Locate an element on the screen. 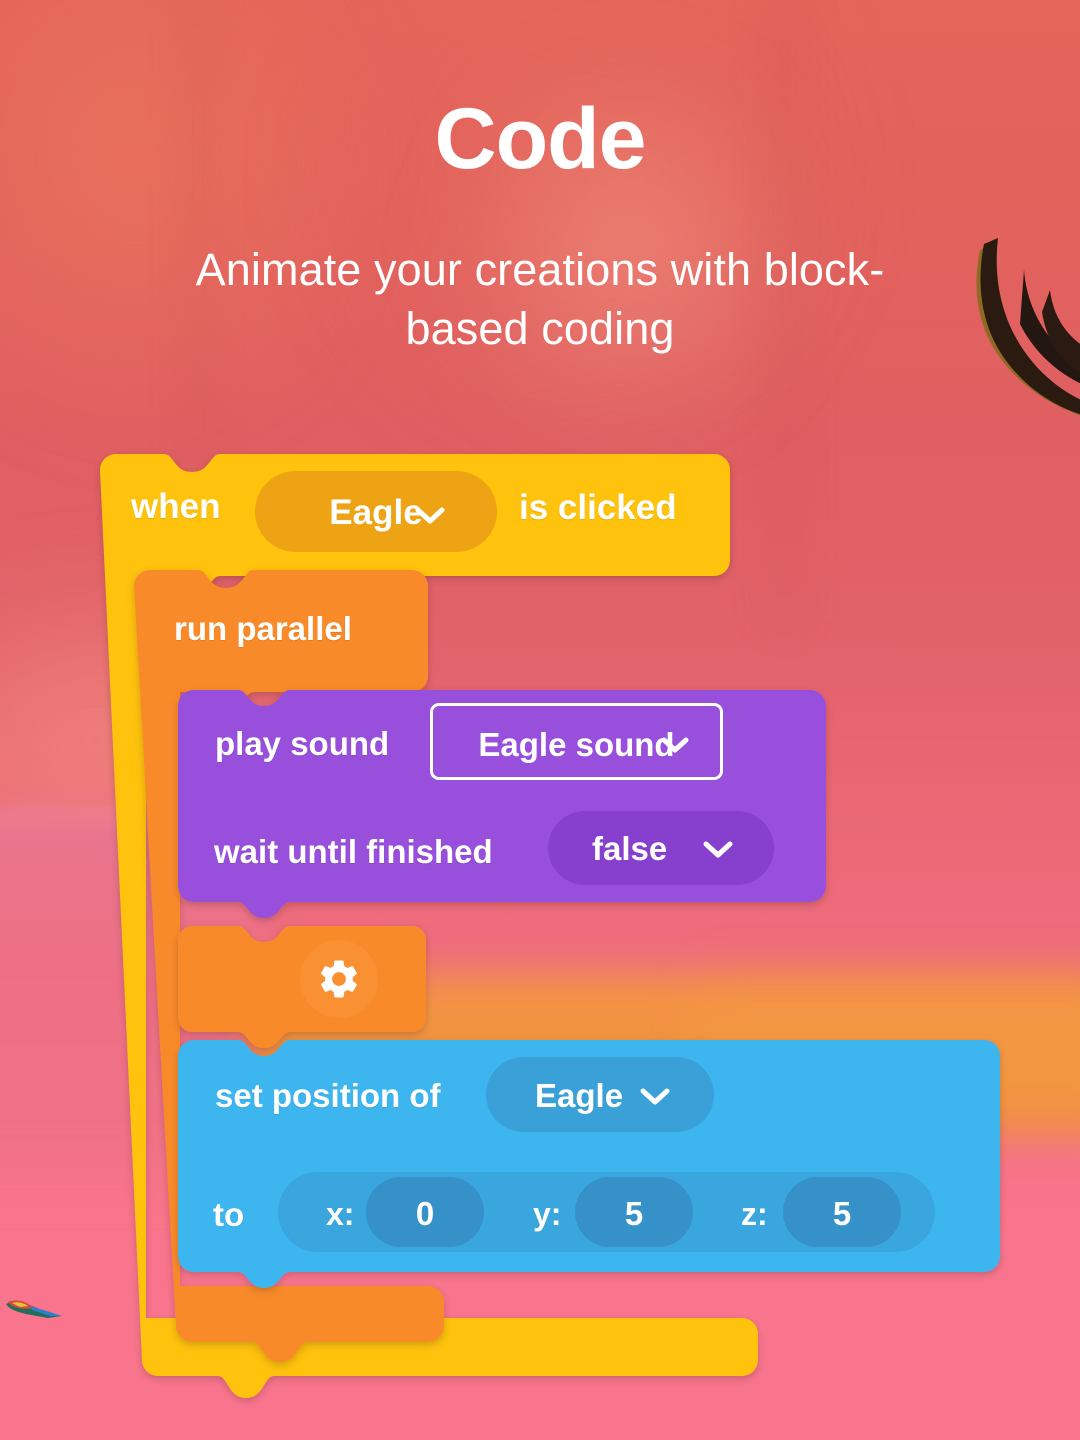  coordinate-y-value: 5 is located at coordinates (634, 1213).